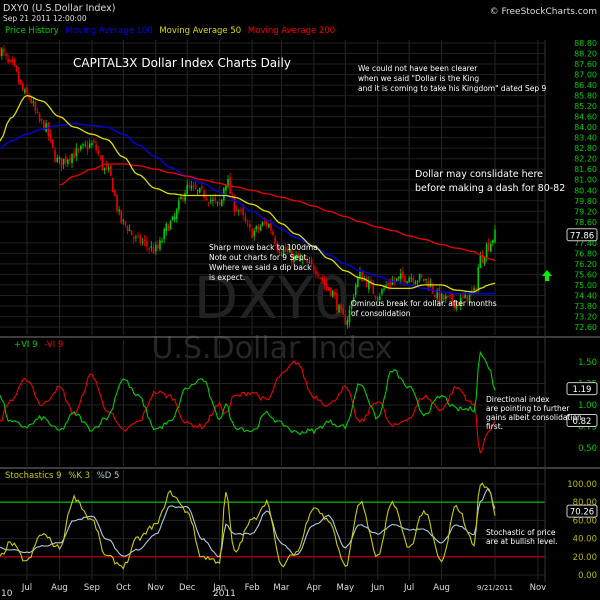 This screenshot has width=600, height=600. I want to click on stoch-tick-label: 0.00, so click(587, 576).